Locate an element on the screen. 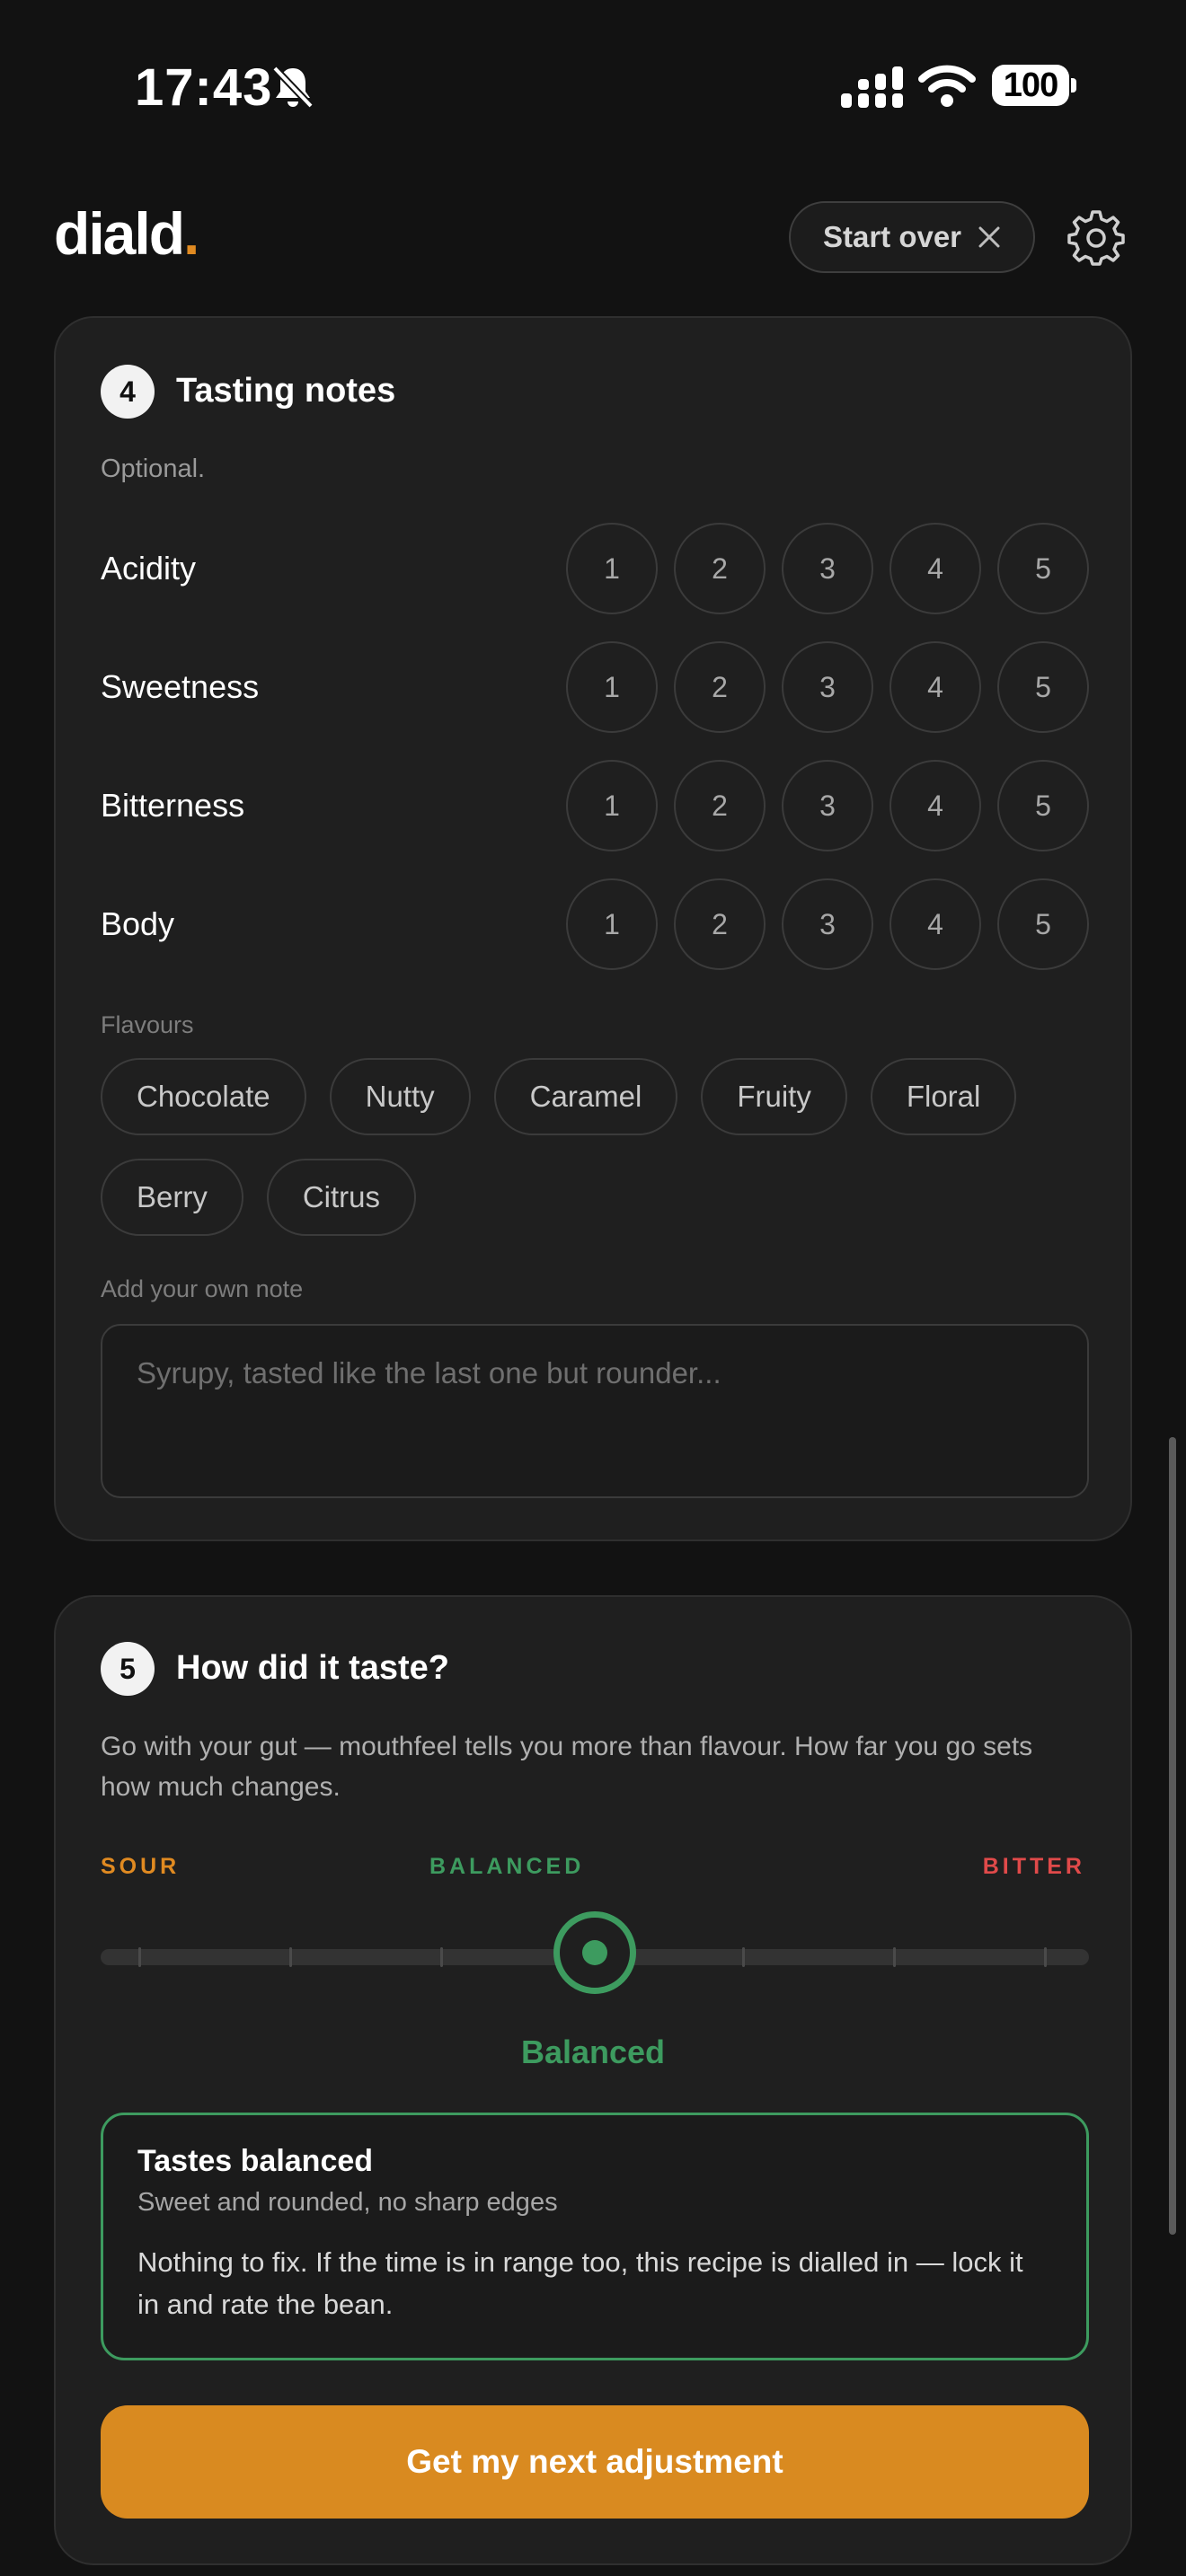  scale-label-sour: SOUR is located at coordinates (141, 1866).